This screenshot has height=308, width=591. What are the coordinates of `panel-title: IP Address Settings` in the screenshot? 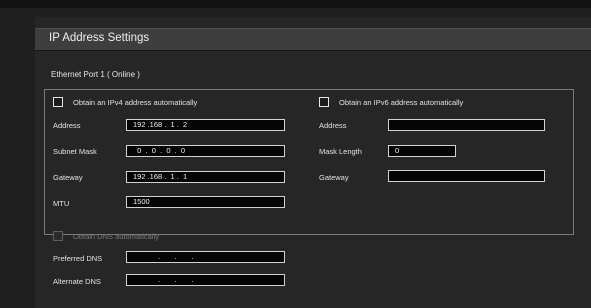 It's located at (99, 38).